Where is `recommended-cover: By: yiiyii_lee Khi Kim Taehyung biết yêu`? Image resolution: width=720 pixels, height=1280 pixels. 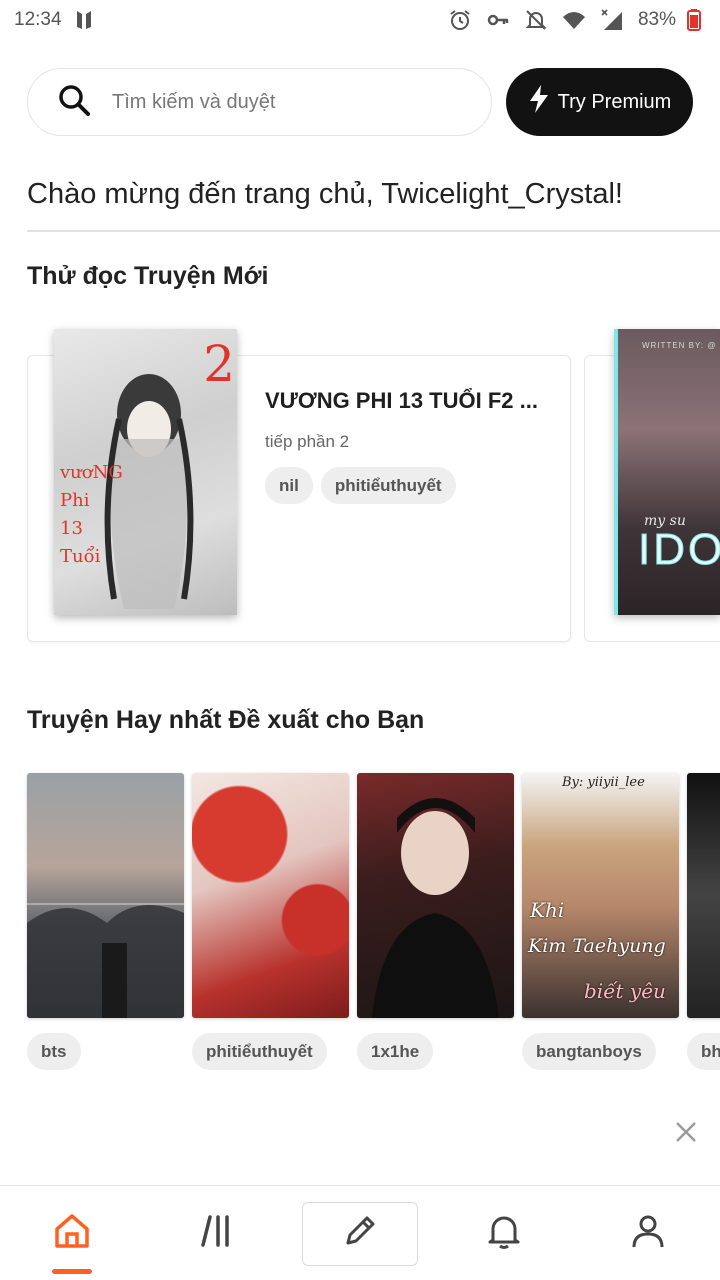 recommended-cover: By: yiiyii_lee Khi Kim Taehyung biết yêu is located at coordinates (600, 895).